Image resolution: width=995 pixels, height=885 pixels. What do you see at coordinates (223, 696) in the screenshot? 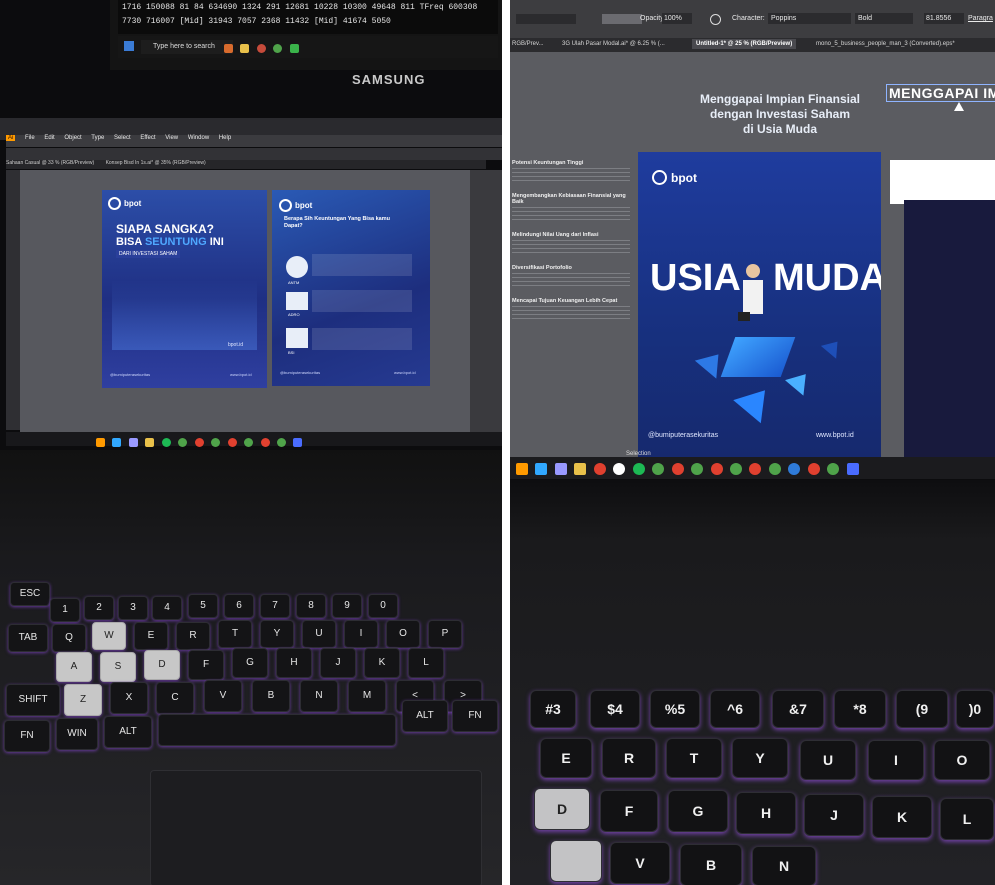
I see `key: V` at bounding box center [223, 696].